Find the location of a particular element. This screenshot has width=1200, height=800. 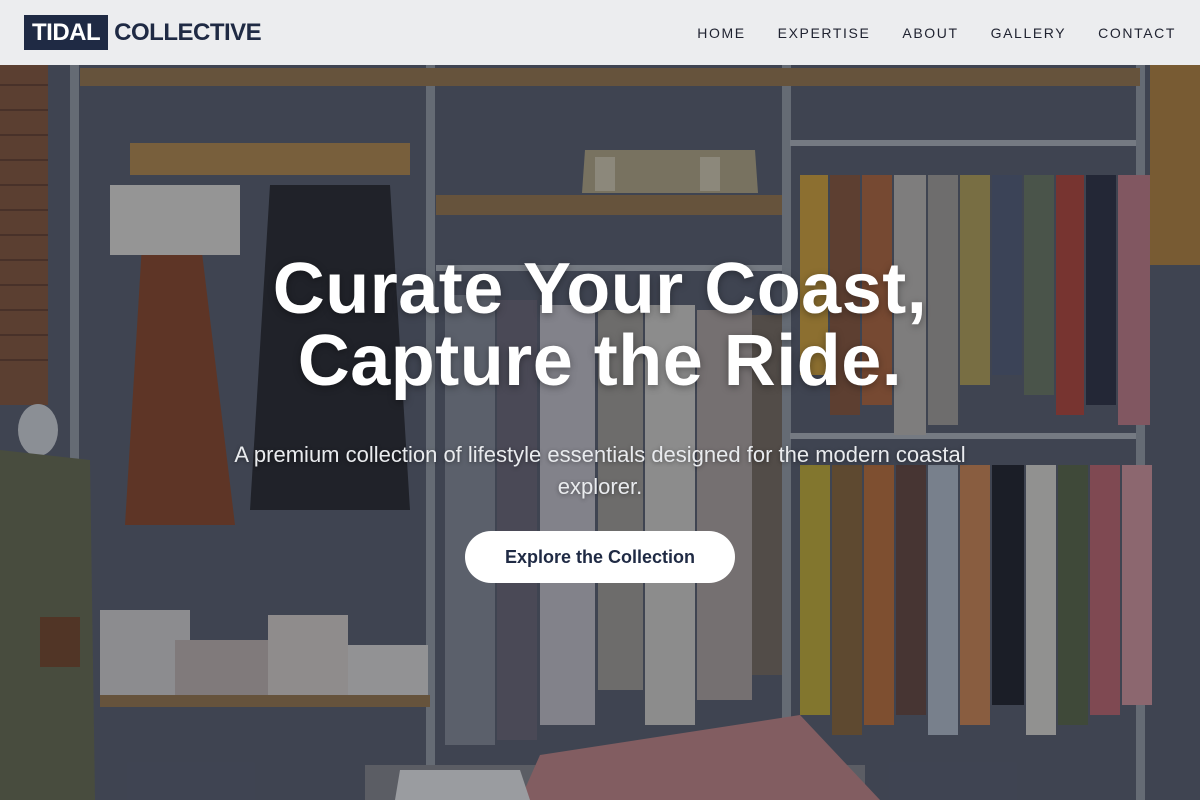

nav-home: HOME is located at coordinates (721, 33).